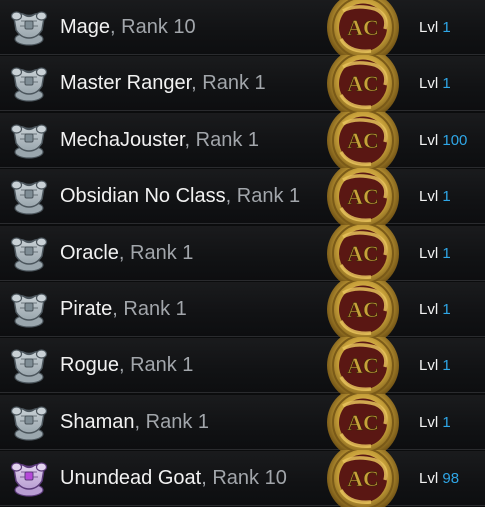  I want to click on class-level: Lvl 100, so click(443, 140).